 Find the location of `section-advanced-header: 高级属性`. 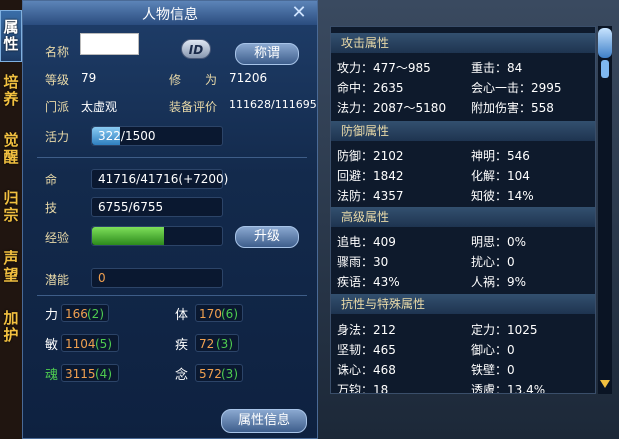

section-advanced-header: 高级属性 is located at coordinates (463, 217).